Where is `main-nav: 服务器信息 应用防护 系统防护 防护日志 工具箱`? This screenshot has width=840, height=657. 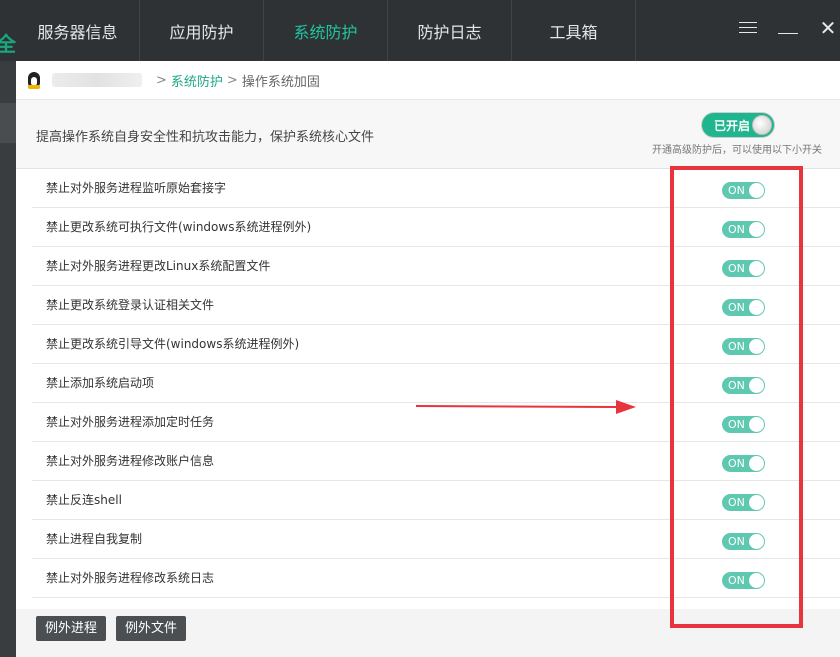
main-nav: 服务器信息 应用防护 系统防护 防护日志 工具箱 is located at coordinates (326, 30).